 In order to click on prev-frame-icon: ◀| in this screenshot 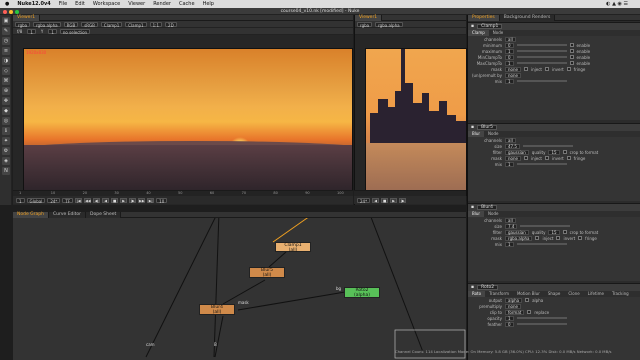, I will do `click(97, 200)`.